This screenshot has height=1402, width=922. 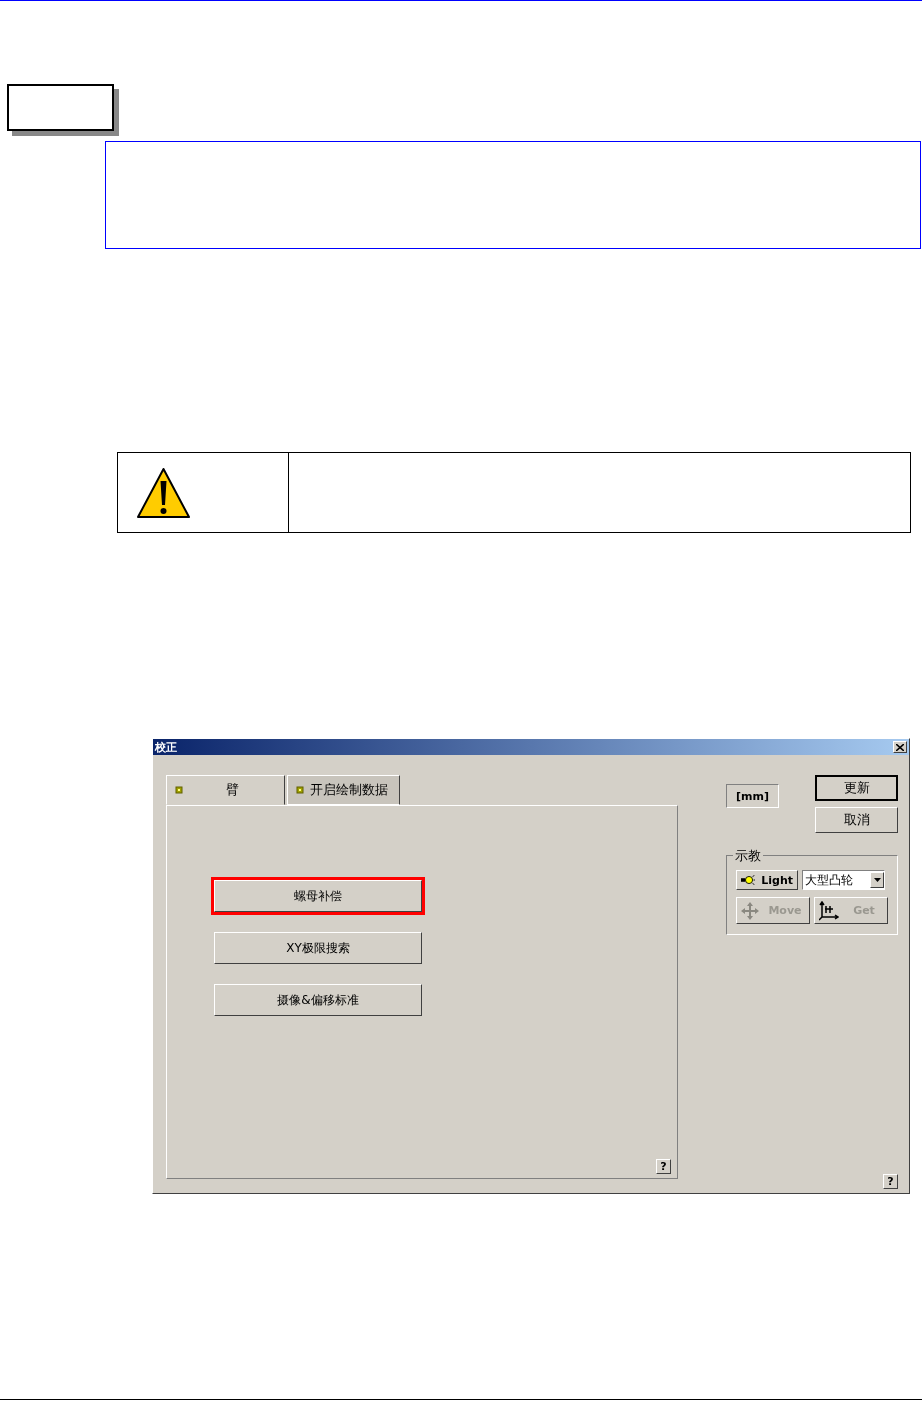 I want to click on axes-icon, so click(x=829, y=910).